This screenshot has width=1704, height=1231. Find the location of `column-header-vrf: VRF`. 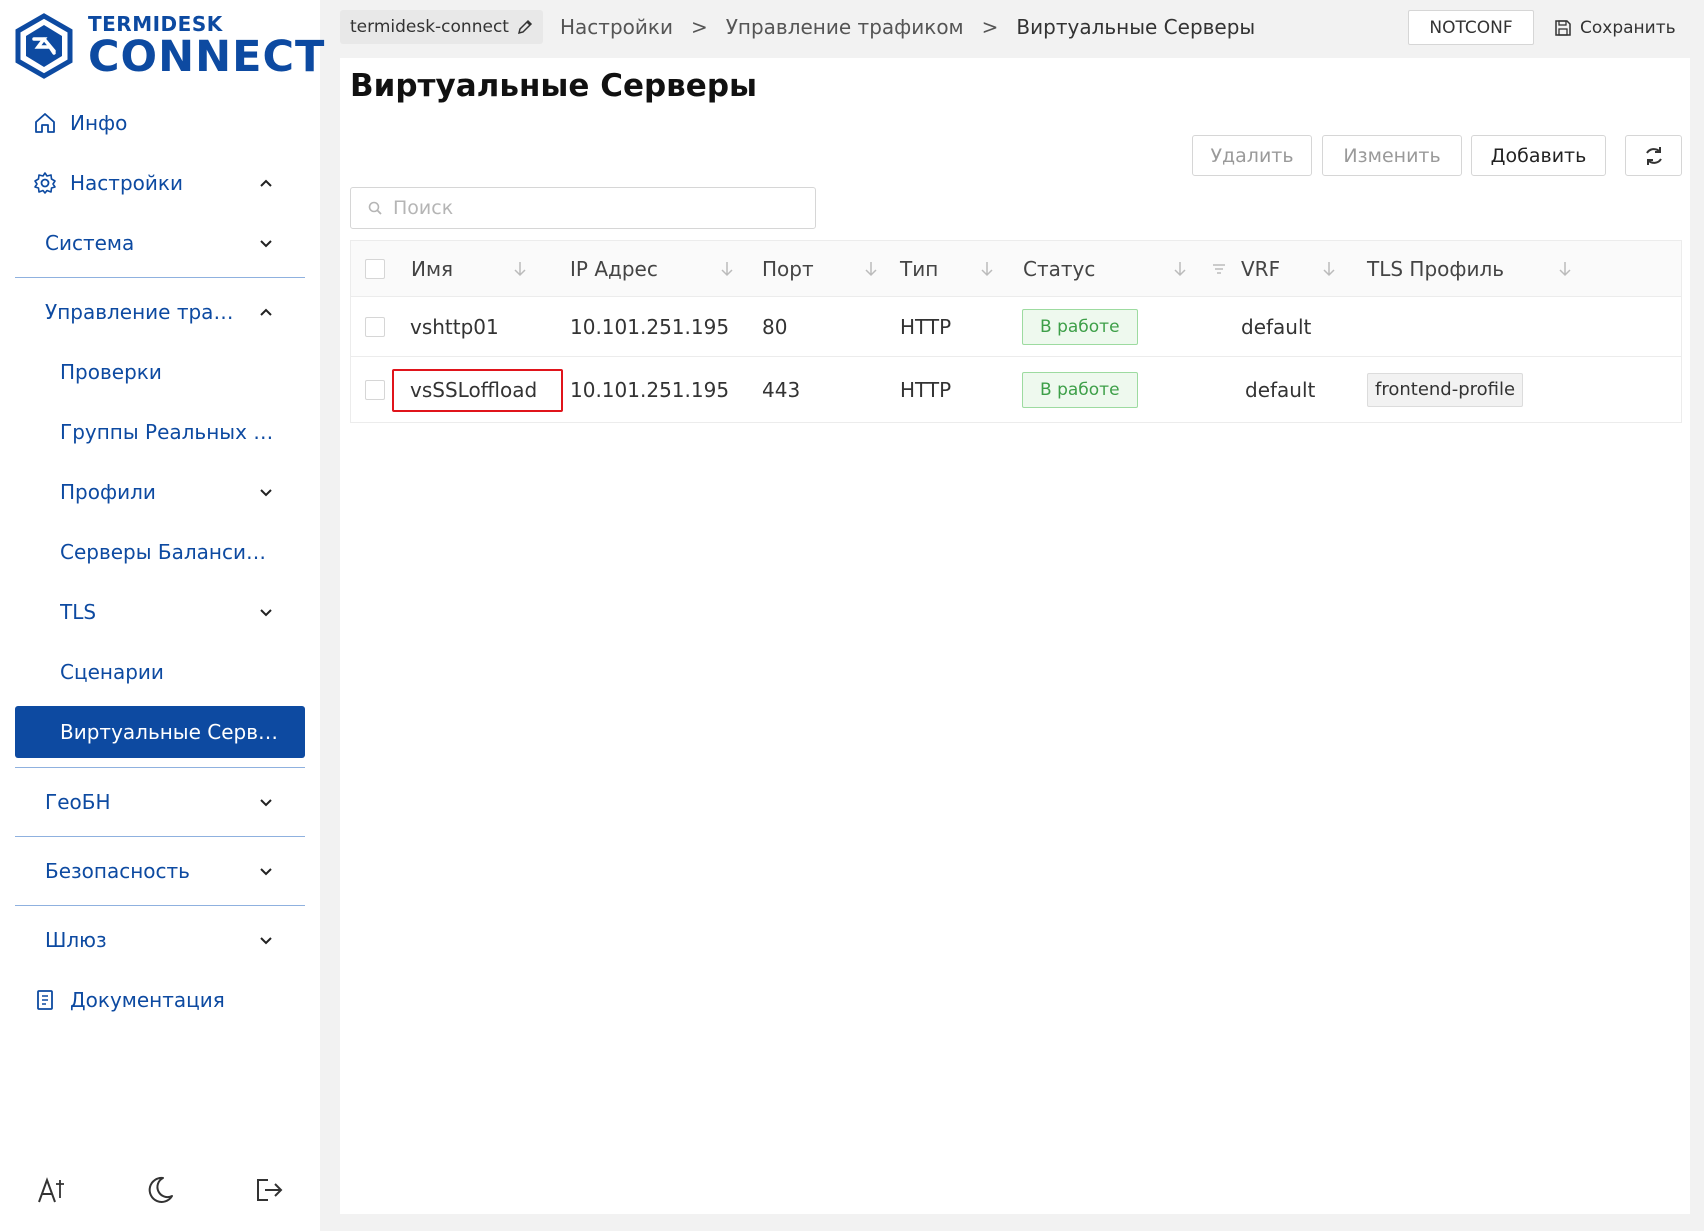

column-header-vrf: VRF is located at coordinates (1288, 268).